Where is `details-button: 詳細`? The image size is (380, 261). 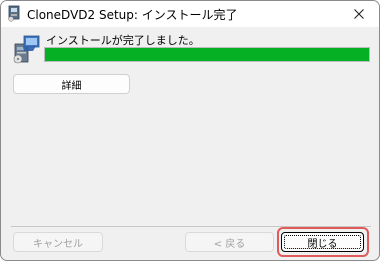
details-button: 詳細 is located at coordinates (71, 84).